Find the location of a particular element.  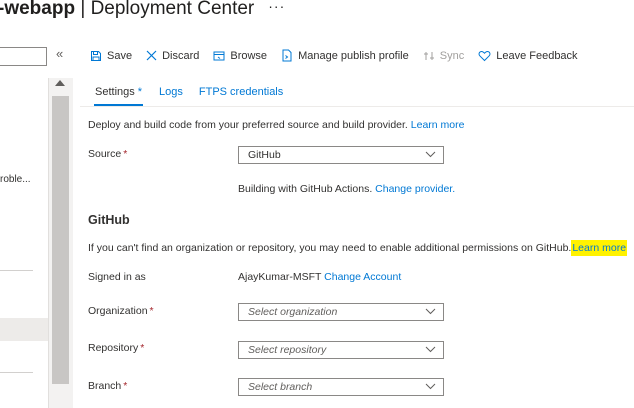

more-options-button: ··· is located at coordinates (276, 7).